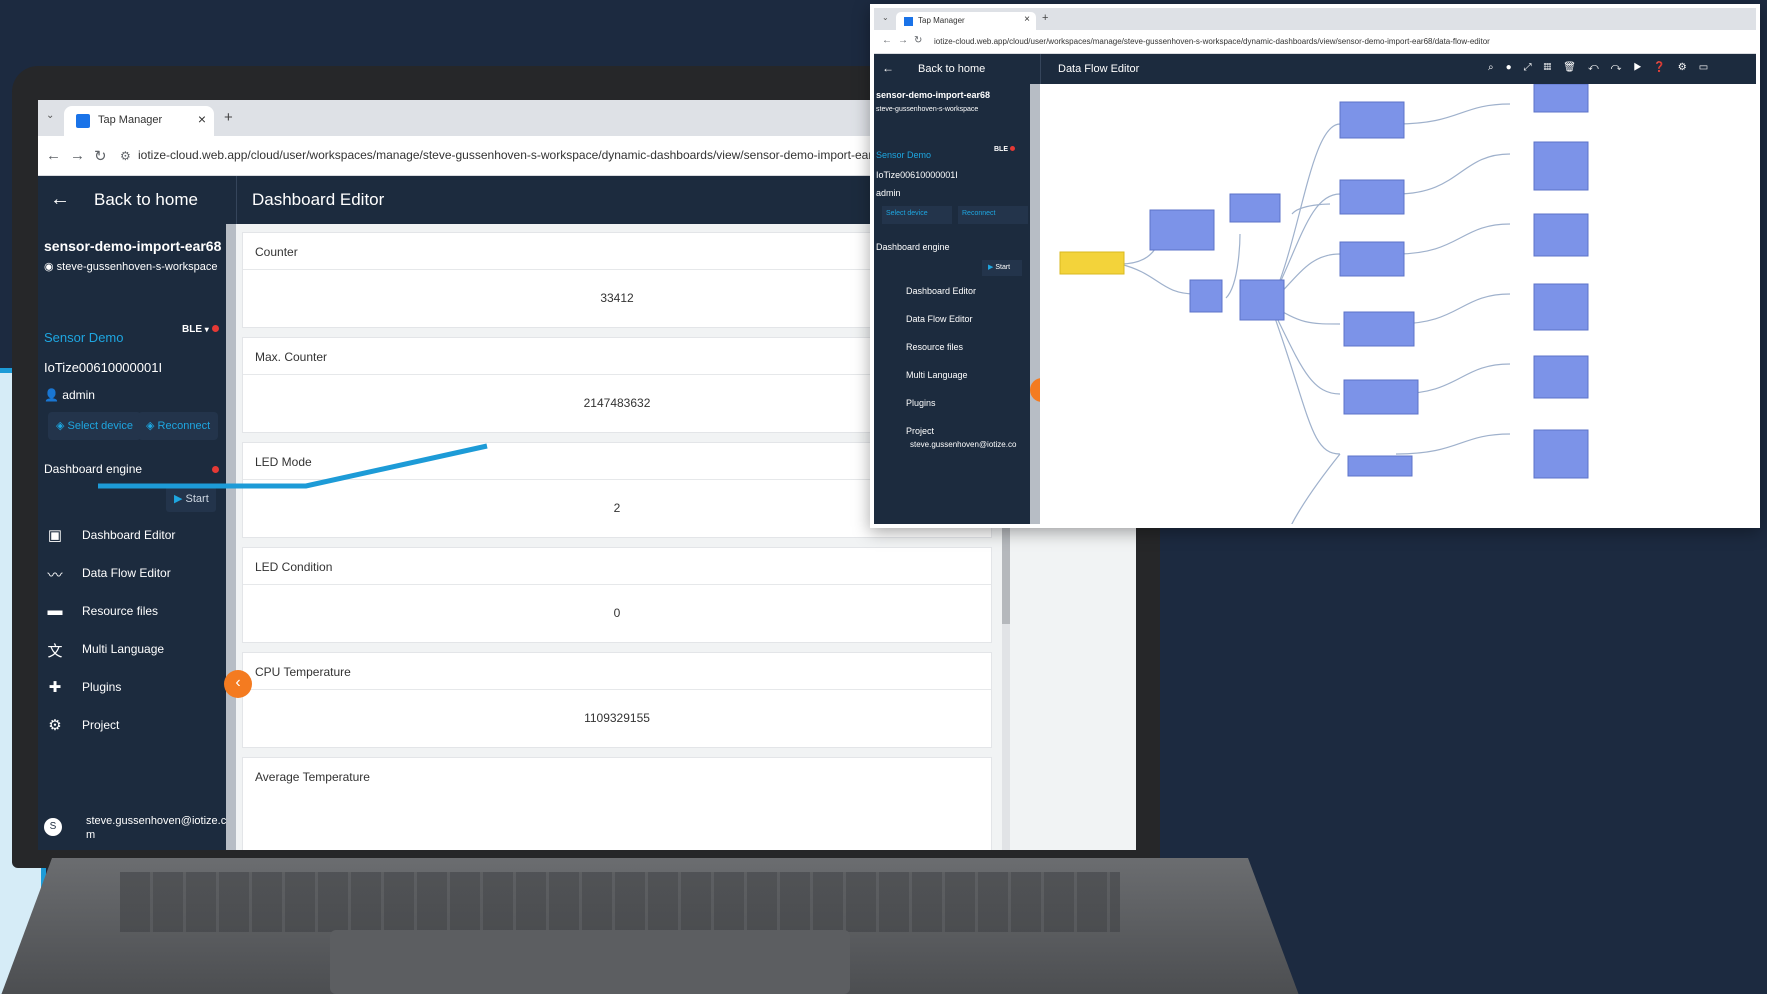  What do you see at coordinates (917, 215) in the screenshot?
I see `select-device-button: Select device` at bounding box center [917, 215].